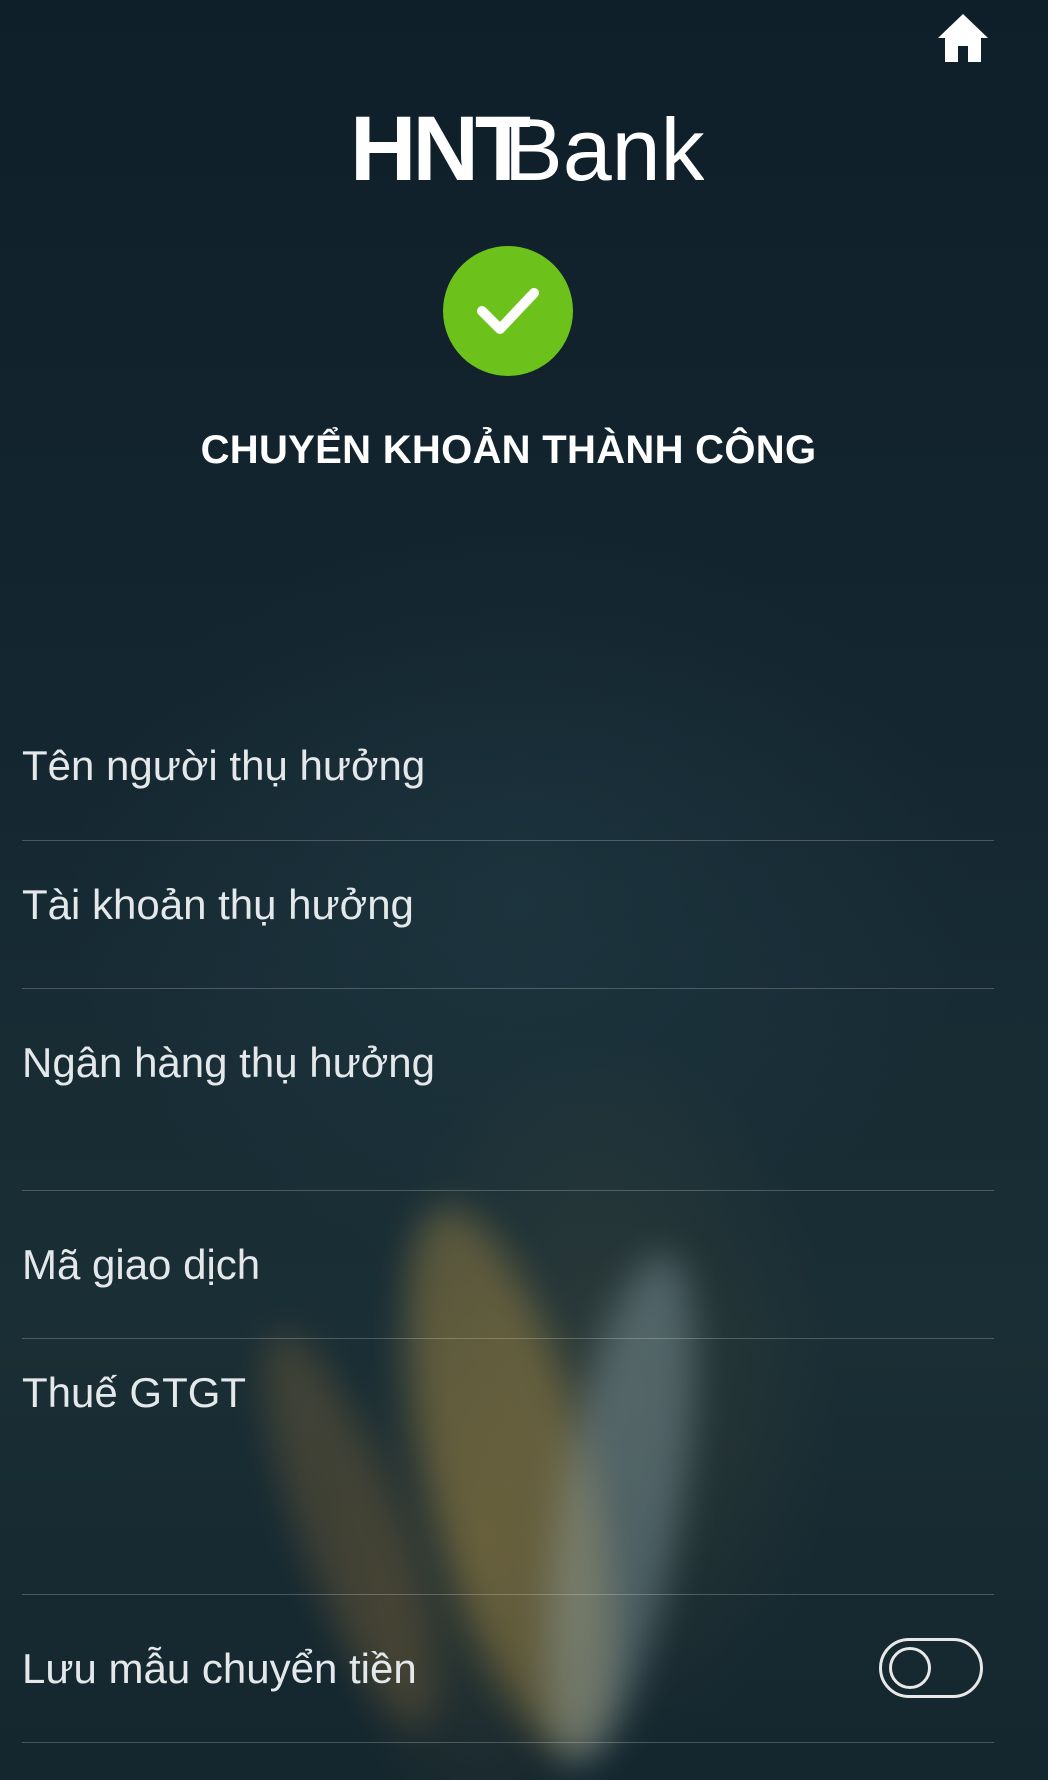 The height and width of the screenshot is (1780, 1048). I want to click on detail-row-beneficiary-bank: Ngân hàng thụ hưởng, so click(508, 1090).